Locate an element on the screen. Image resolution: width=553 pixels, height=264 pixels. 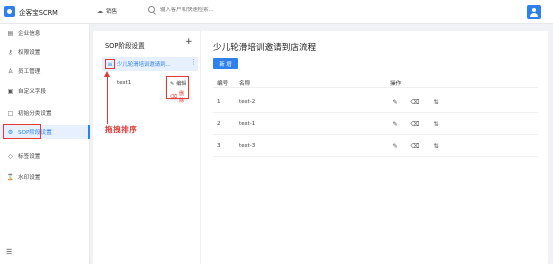
tag-icon: ◇ is located at coordinates (10, 156).